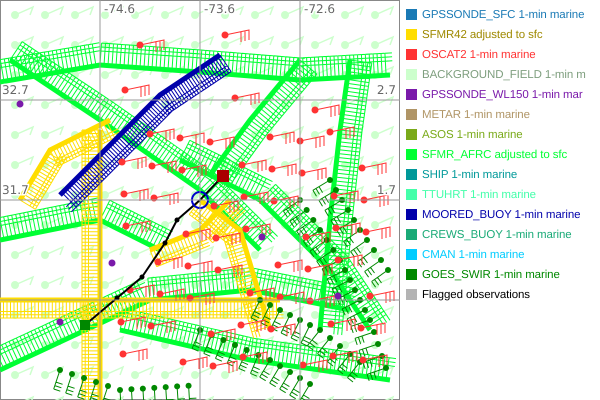  Describe the element at coordinates (473, 254) in the screenshot. I see `legend-label: CMAN 1-min marine` at that location.